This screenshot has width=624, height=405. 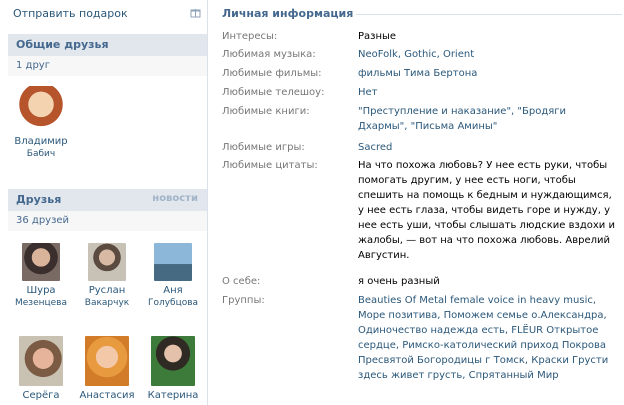 What do you see at coordinates (107, 200) in the screenshot?
I see `friends-header: Друзья новости` at bounding box center [107, 200].